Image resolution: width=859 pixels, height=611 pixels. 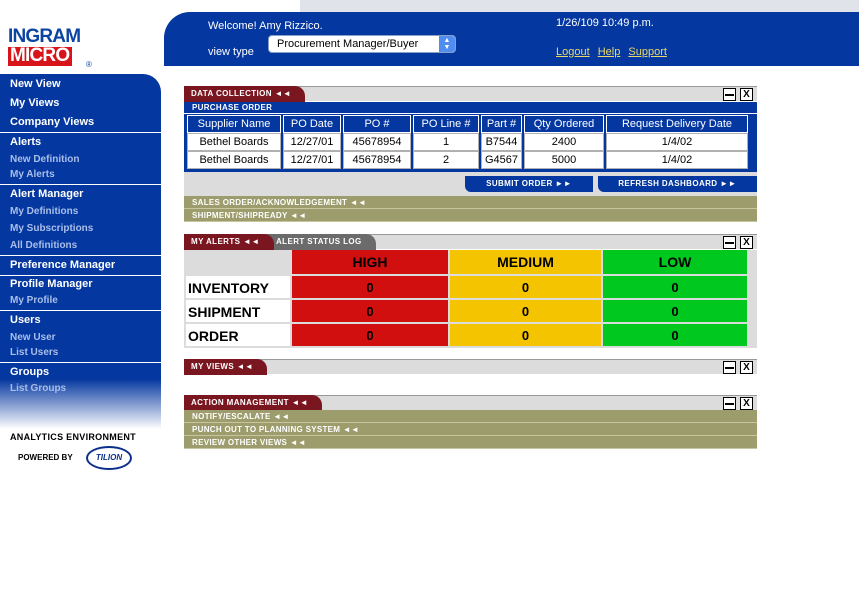 I want to click on level-high-header: HIGH, so click(x=370, y=262).